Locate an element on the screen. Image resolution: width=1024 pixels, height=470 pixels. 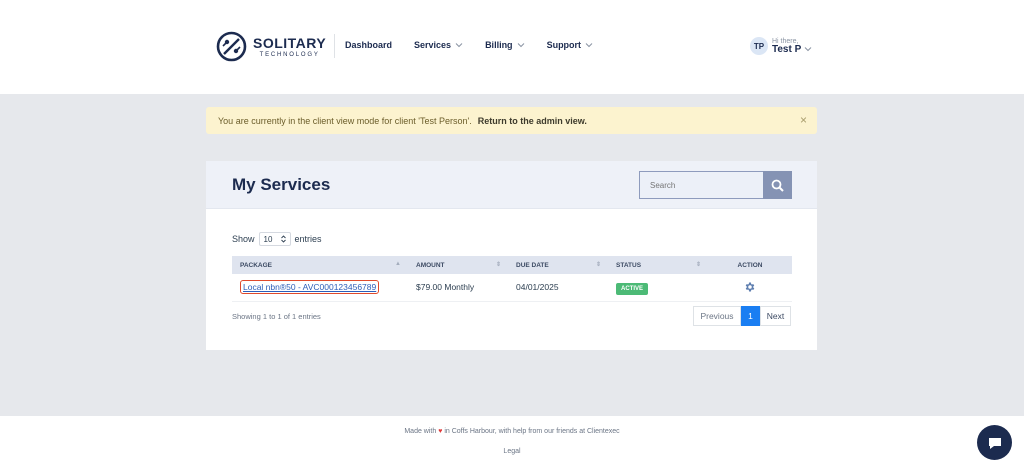
col-action: ACTION is located at coordinates (750, 265).